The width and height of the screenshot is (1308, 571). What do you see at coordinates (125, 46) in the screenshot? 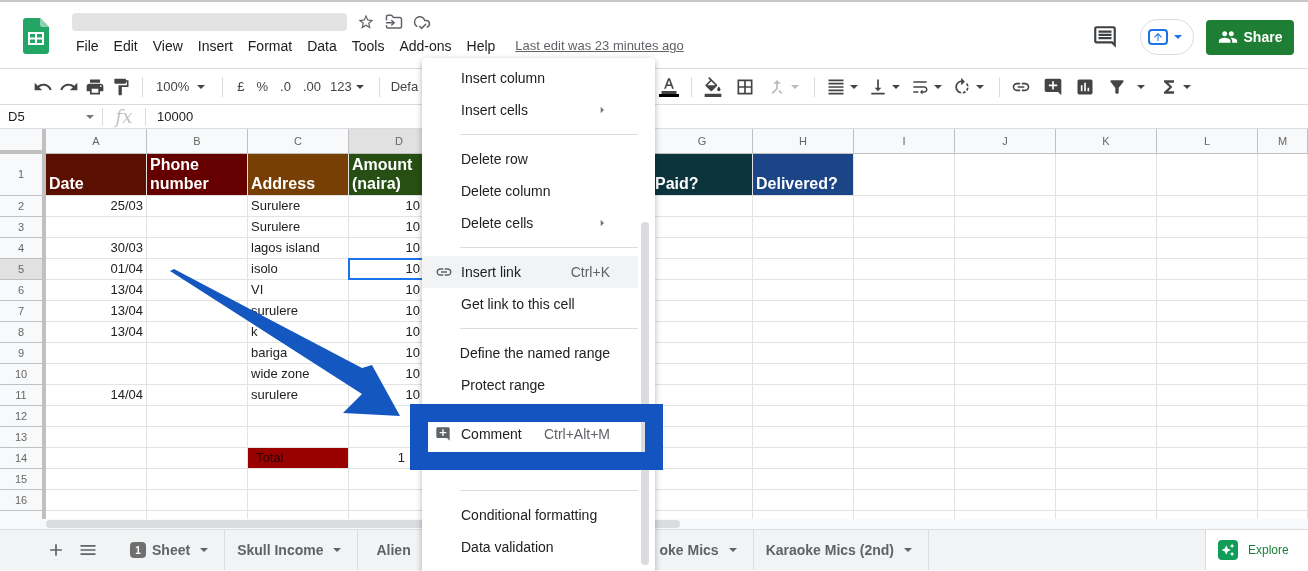
I see `menu-item: Edit` at bounding box center [125, 46].